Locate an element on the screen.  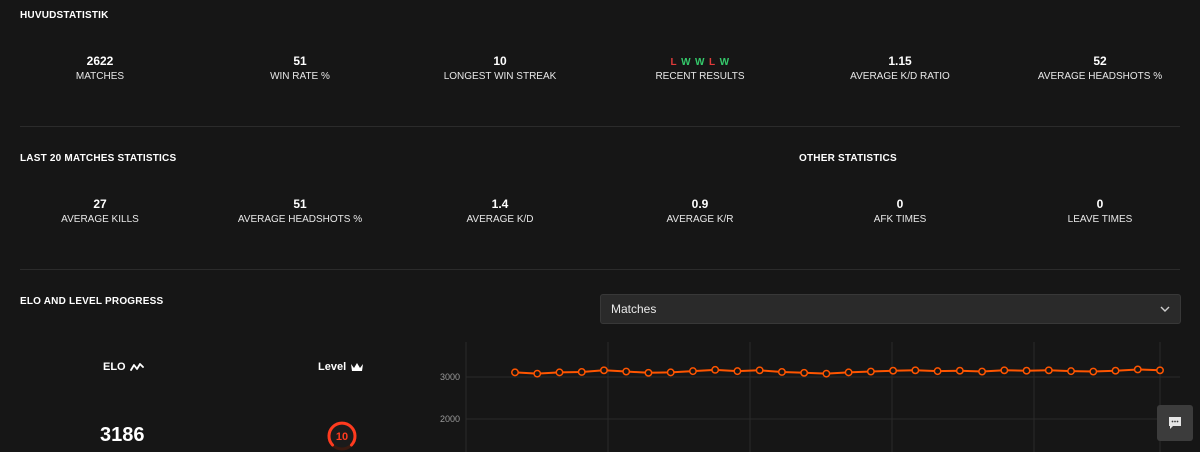
stat-win-rate: 51 WIN RATE % is located at coordinates (300, 68).